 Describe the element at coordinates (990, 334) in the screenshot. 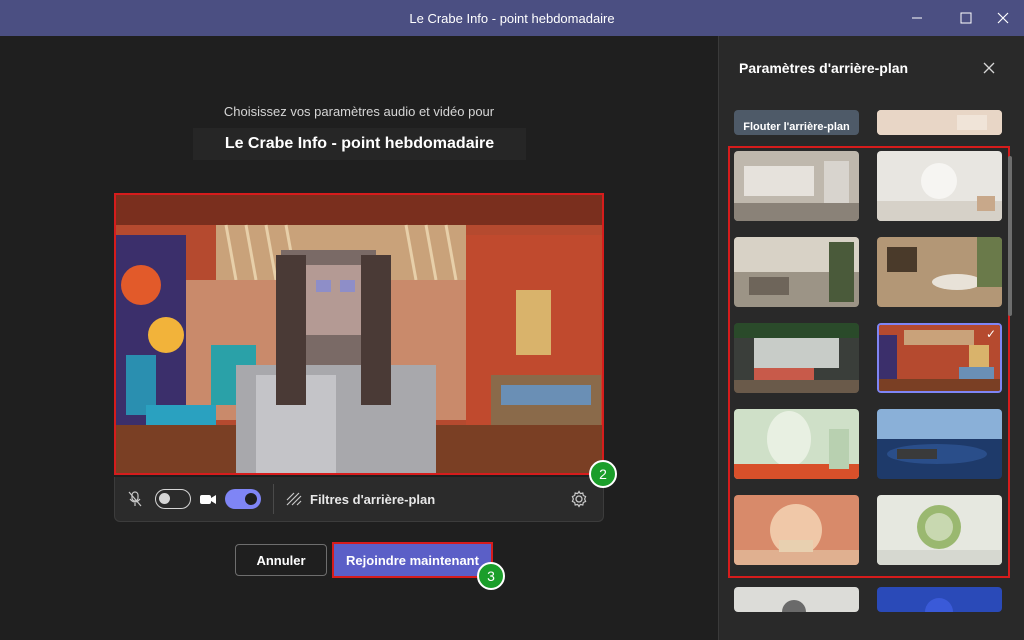

I see `selected-check-icon: ✓` at that location.